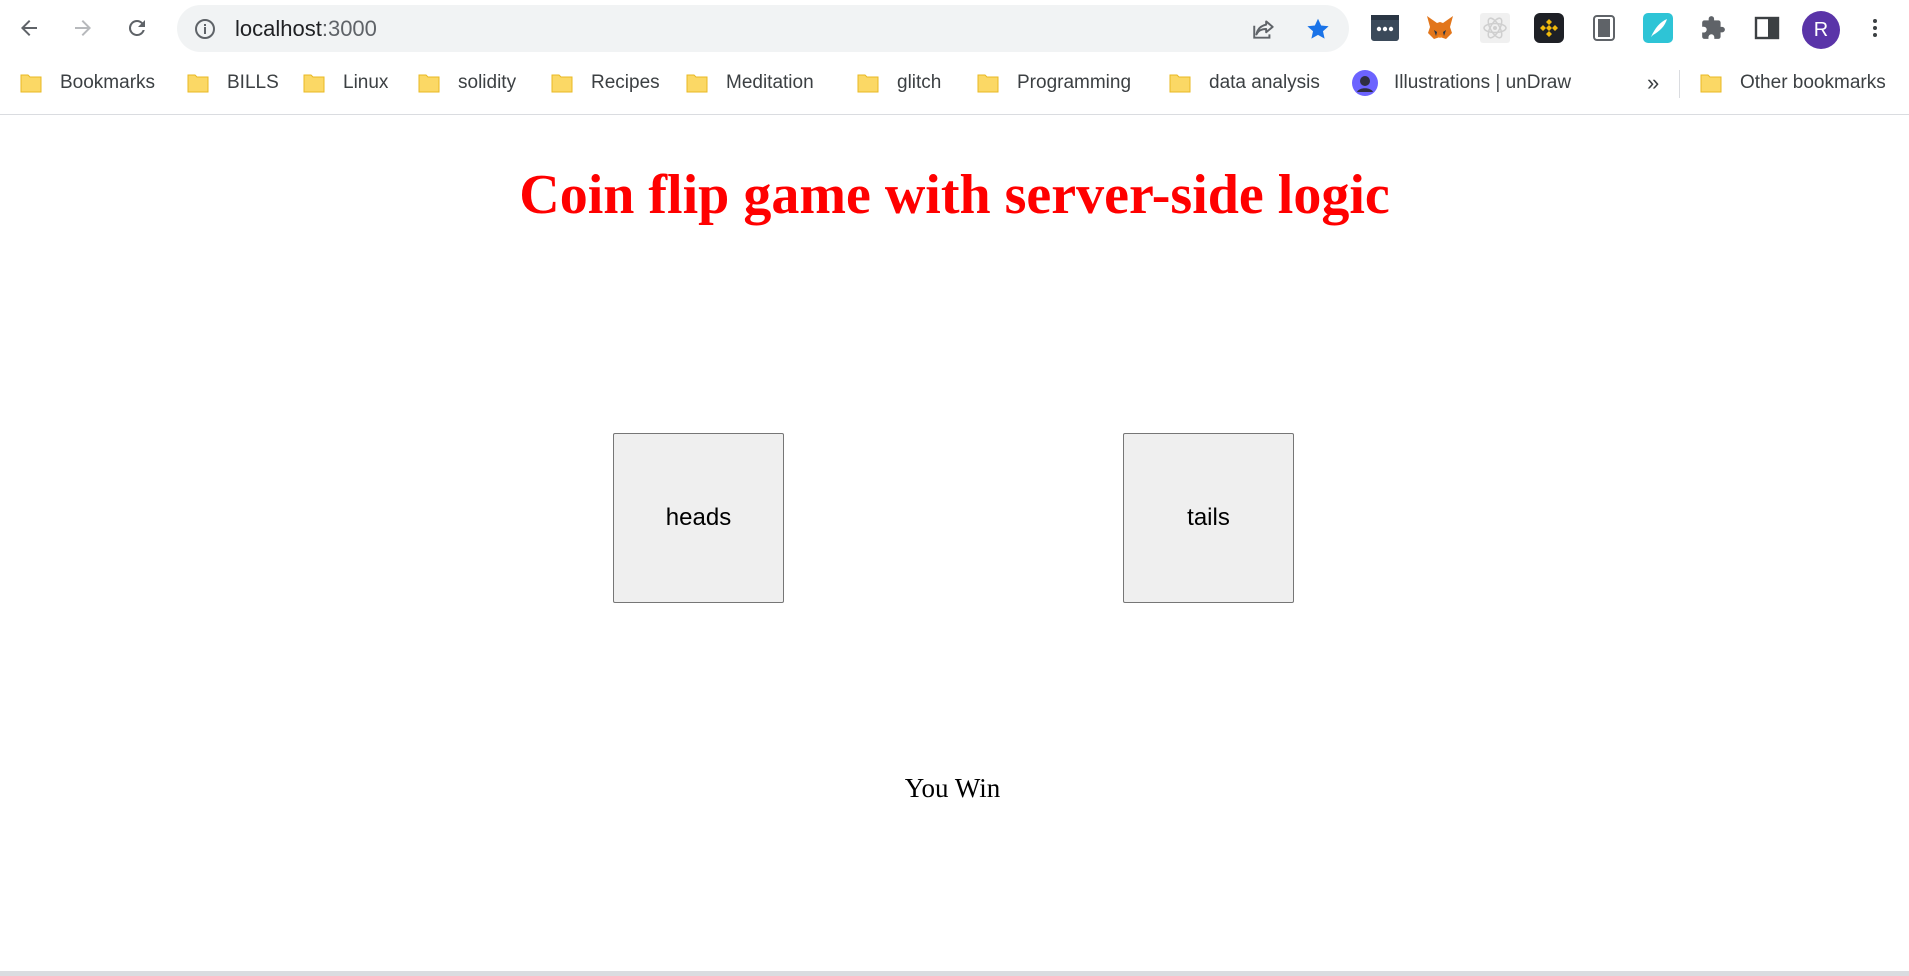  I want to click on browser-toolbar: localhost:3000 R, so click(954, 28).